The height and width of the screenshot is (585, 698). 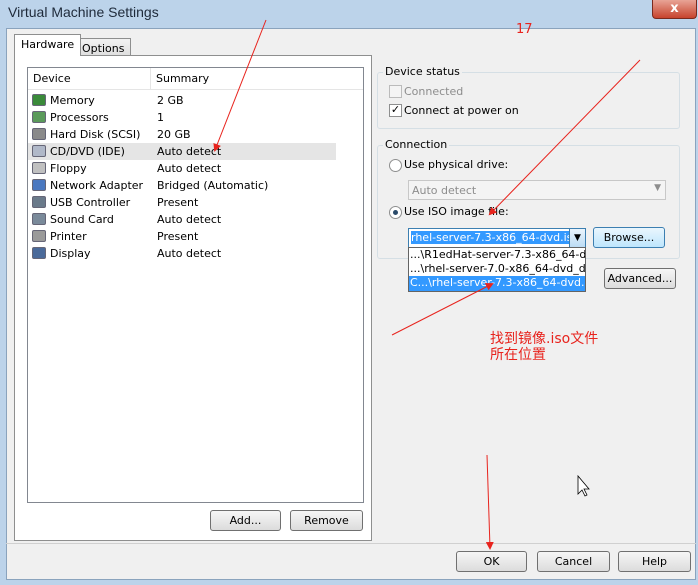 I want to click on device-name: Sound Card, so click(x=82, y=219).